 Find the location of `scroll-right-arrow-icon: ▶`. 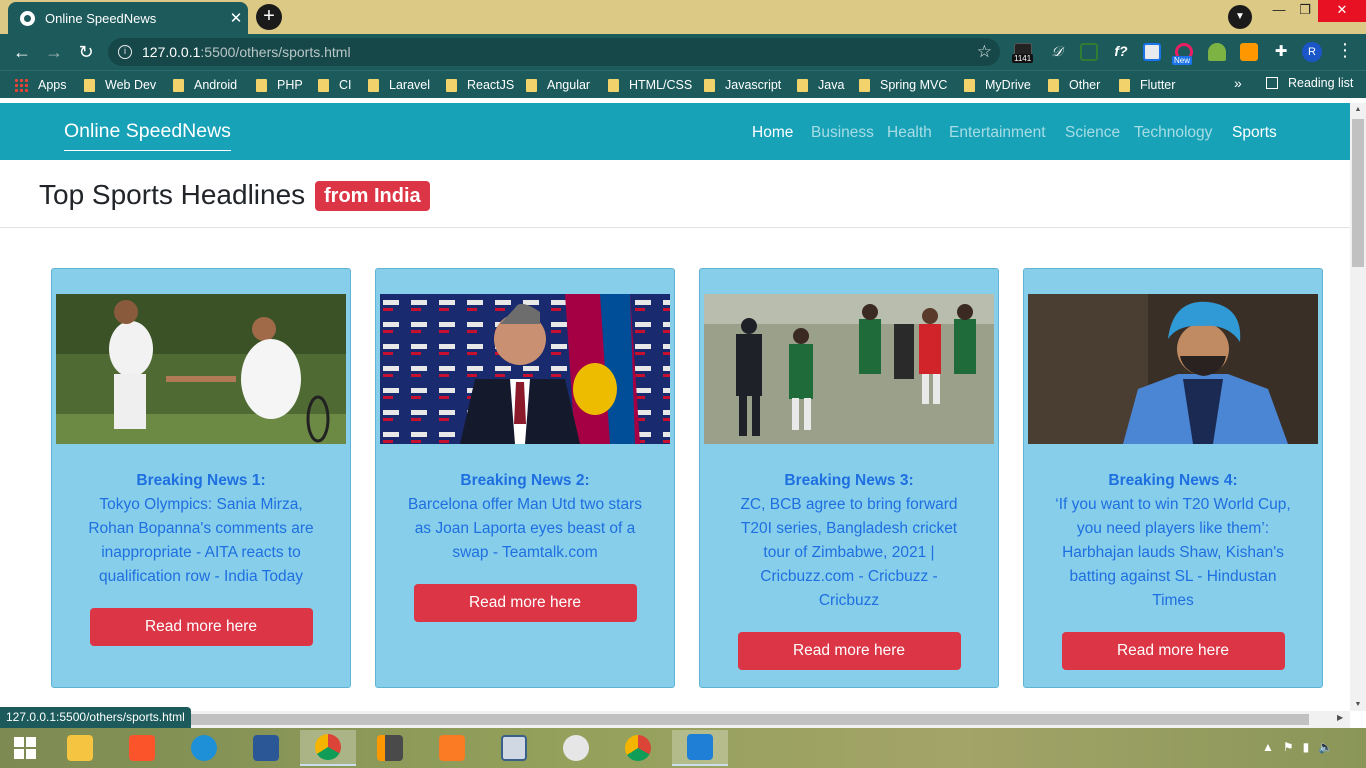

scroll-right-arrow-icon: ▶ is located at coordinates (1340, 717).